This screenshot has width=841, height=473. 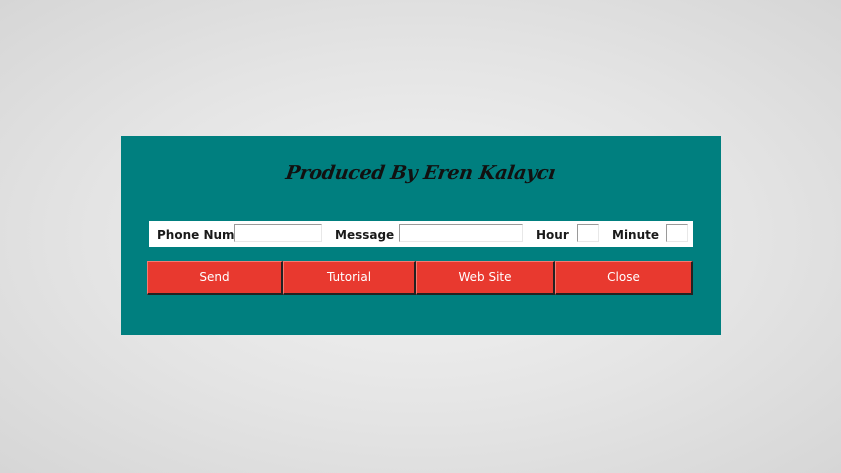 What do you see at coordinates (624, 278) in the screenshot?
I see `close-button: Close` at bounding box center [624, 278].